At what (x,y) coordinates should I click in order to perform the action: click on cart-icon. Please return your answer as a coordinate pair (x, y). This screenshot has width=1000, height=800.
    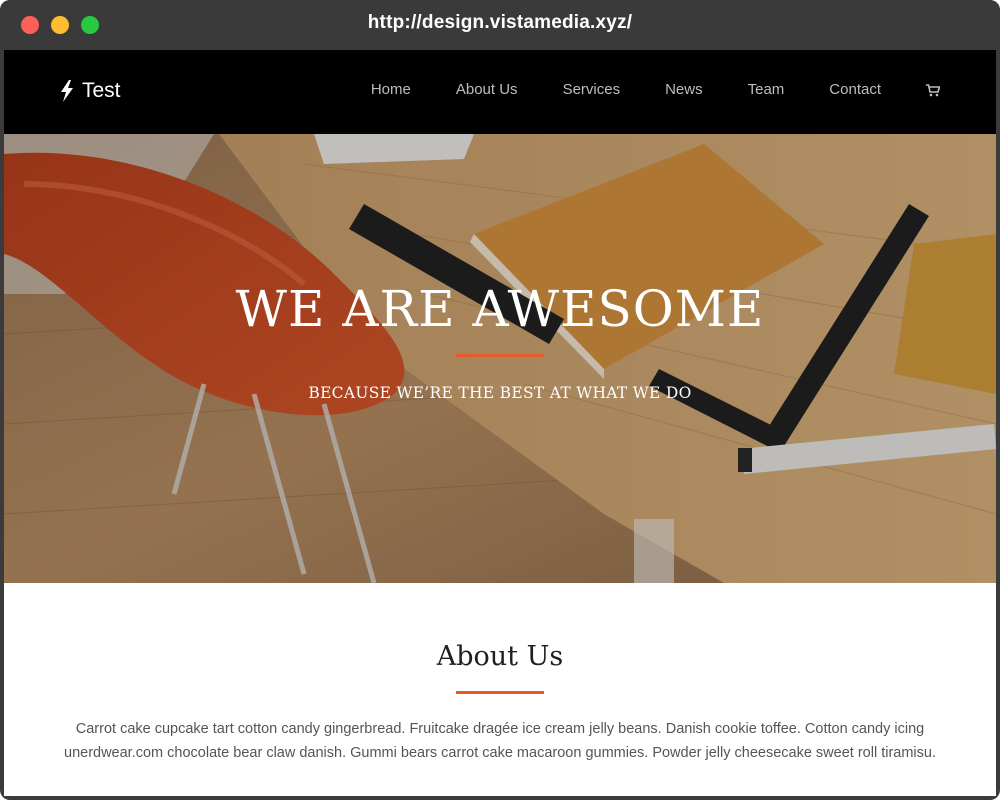
    Looking at the image, I should click on (933, 90).